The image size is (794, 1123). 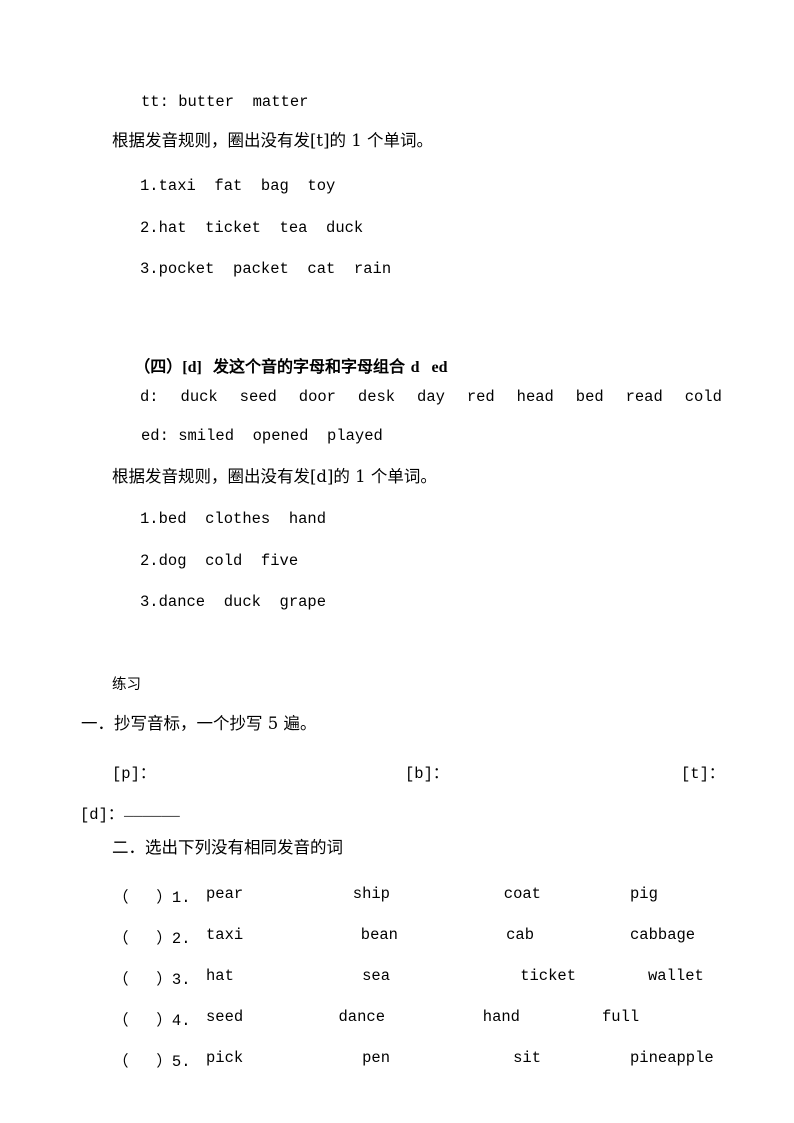 I want to click on quiz-row-lead: （ ）2., so click(x=152, y=937).